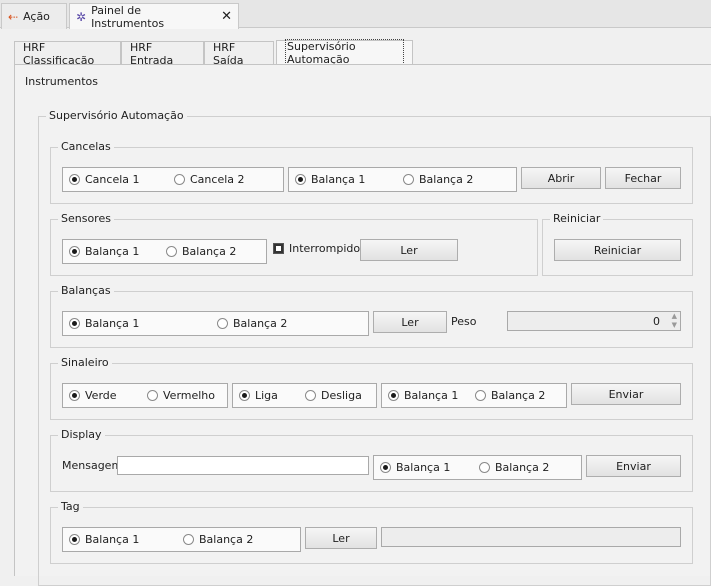 Image resolution: width=711 pixels, height=586 pixels. What do you see at coordinates (561, 178) in the screenshot?
I see `abrir-button: Abrir` at bounding box center [561, 178].